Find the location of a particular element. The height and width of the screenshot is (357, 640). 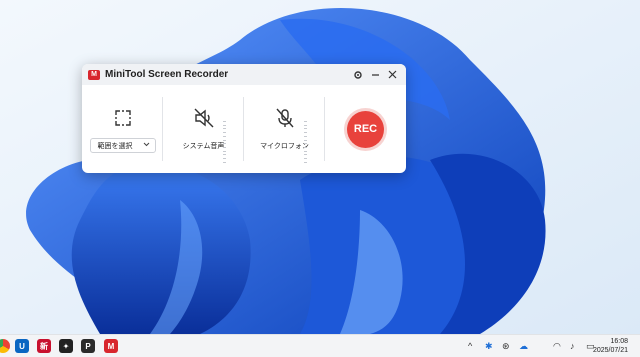

title-bar: M MiniTool Screen Recorder is located at coordinates (244, 74).